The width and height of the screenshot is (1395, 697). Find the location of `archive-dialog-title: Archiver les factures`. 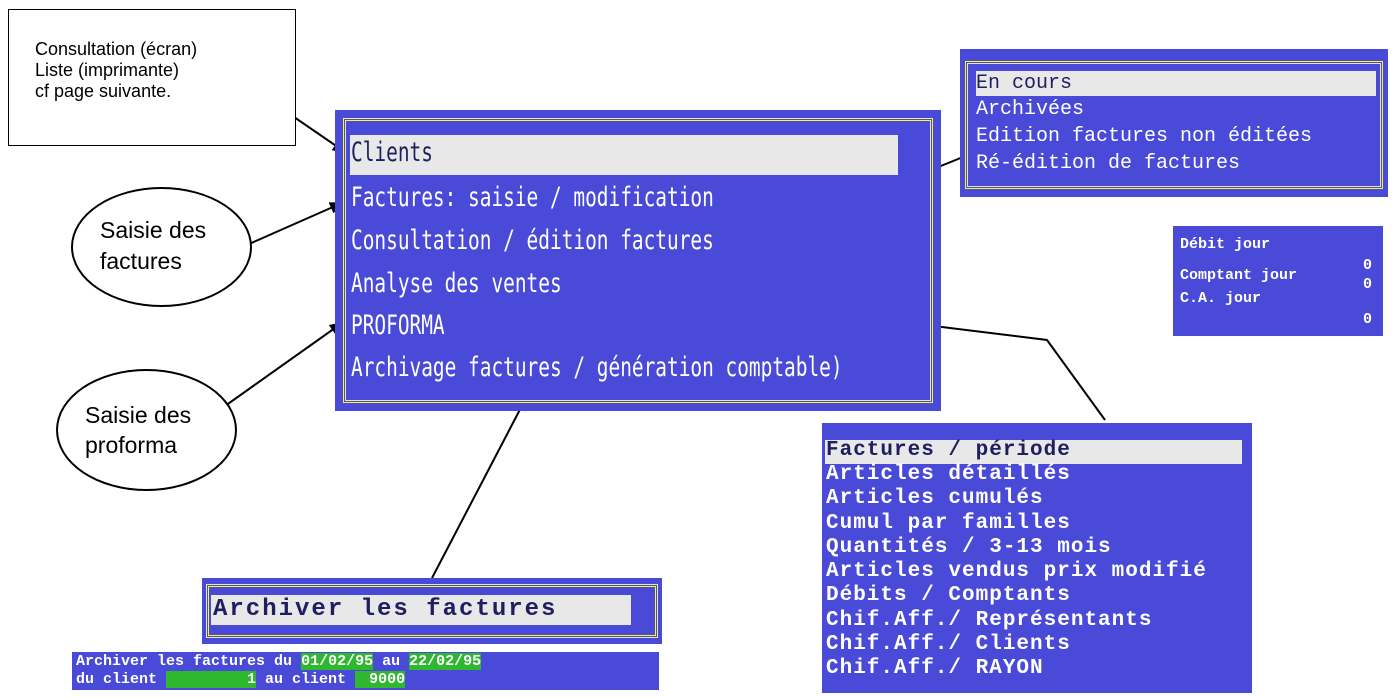

archive-dialog-title: Archiver les factures is located at coordinates (385, 609).